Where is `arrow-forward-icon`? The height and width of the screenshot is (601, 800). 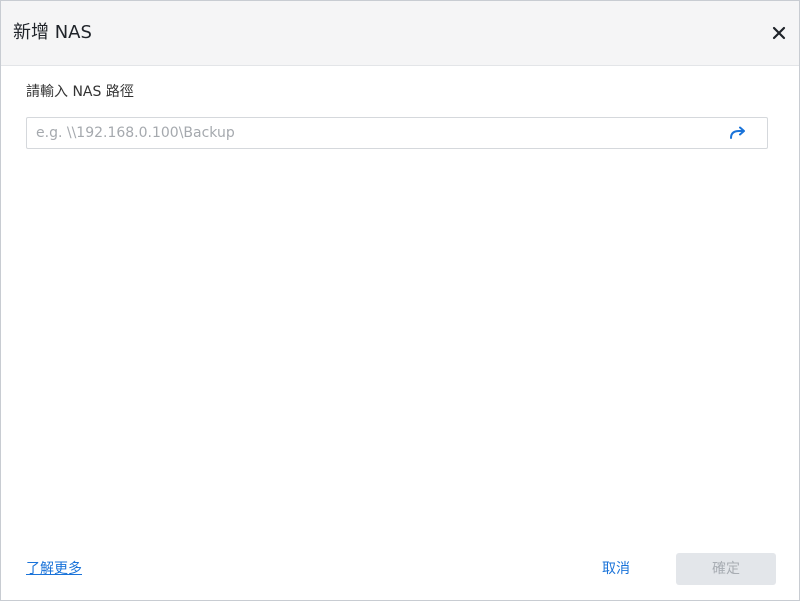
arrow-forward-icon is located at coordinates (737, 132).